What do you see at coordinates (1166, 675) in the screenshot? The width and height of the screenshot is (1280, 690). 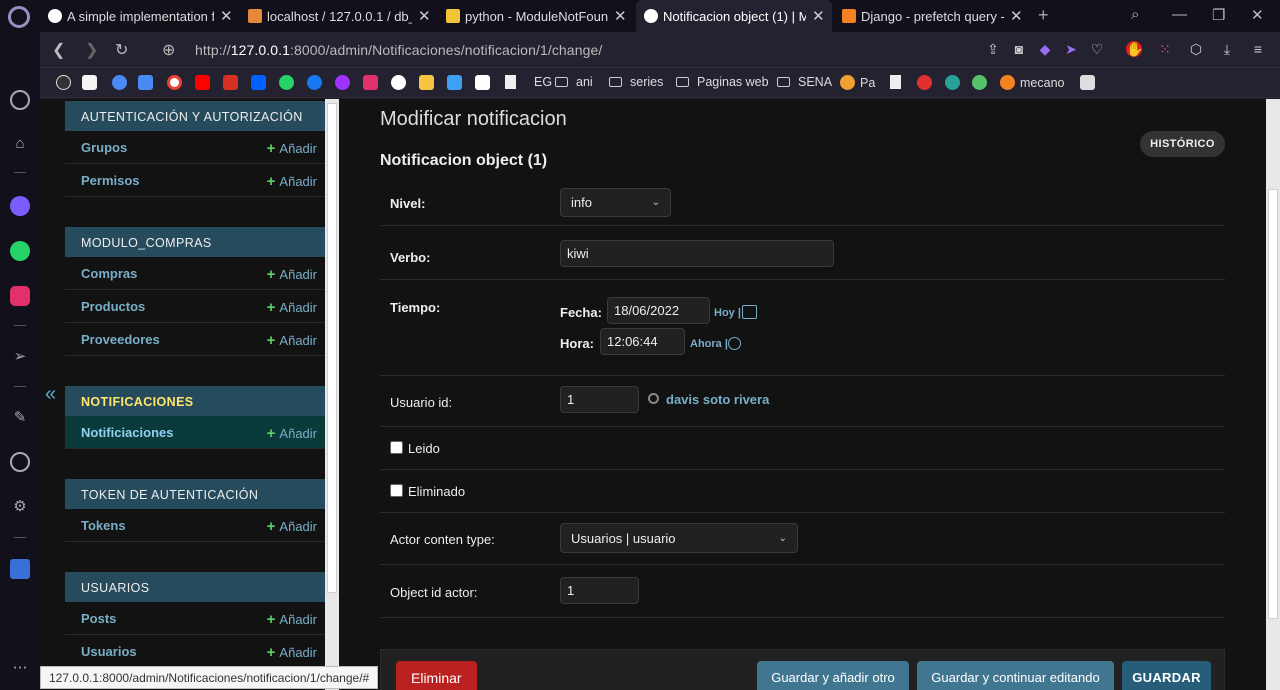 I see `save-button: GUARDAR` at bounding box center [1166, 675].